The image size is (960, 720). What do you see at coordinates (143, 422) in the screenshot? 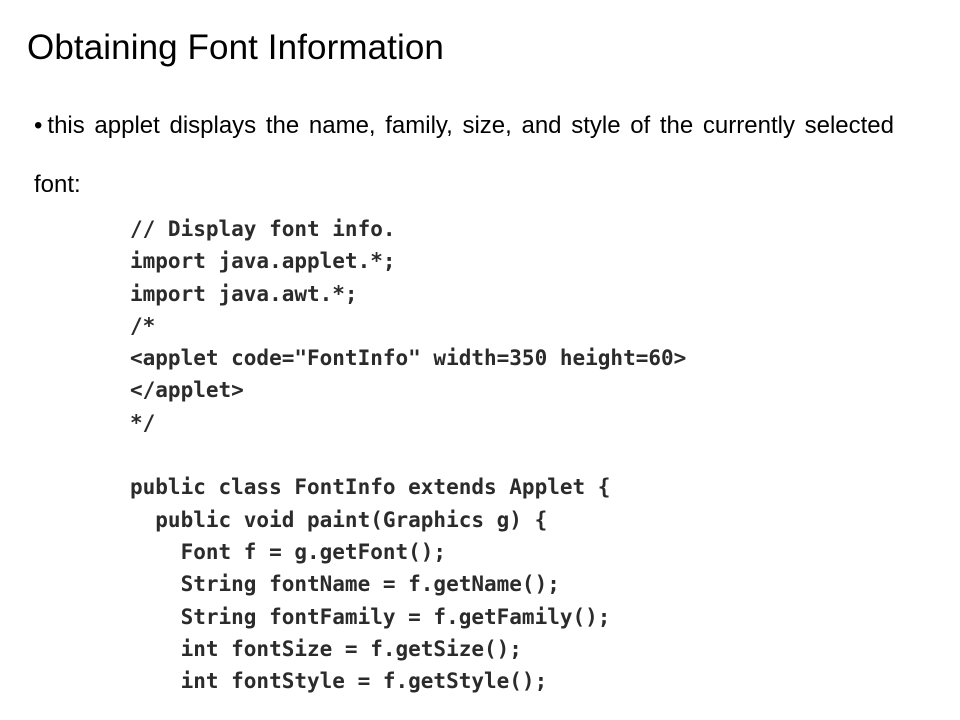
I see `code-line: */` at bounding box center [143, 422].